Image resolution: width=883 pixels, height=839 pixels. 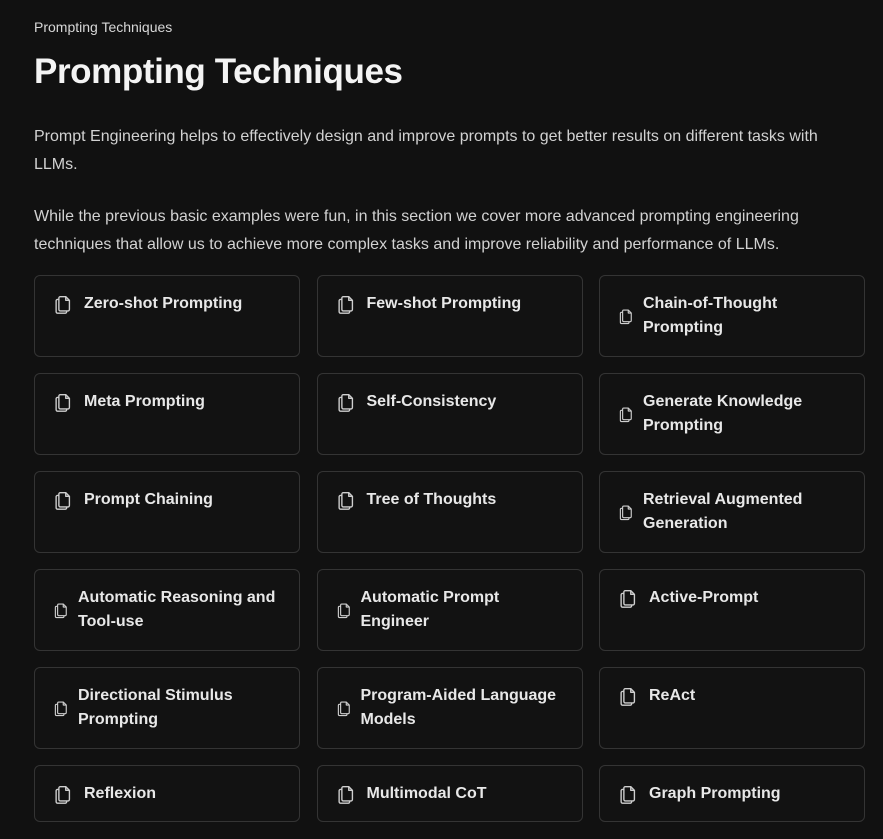 I want to click on card-program-aided-language-models: Program-Aided Language Models, so click(x=449, y=708).